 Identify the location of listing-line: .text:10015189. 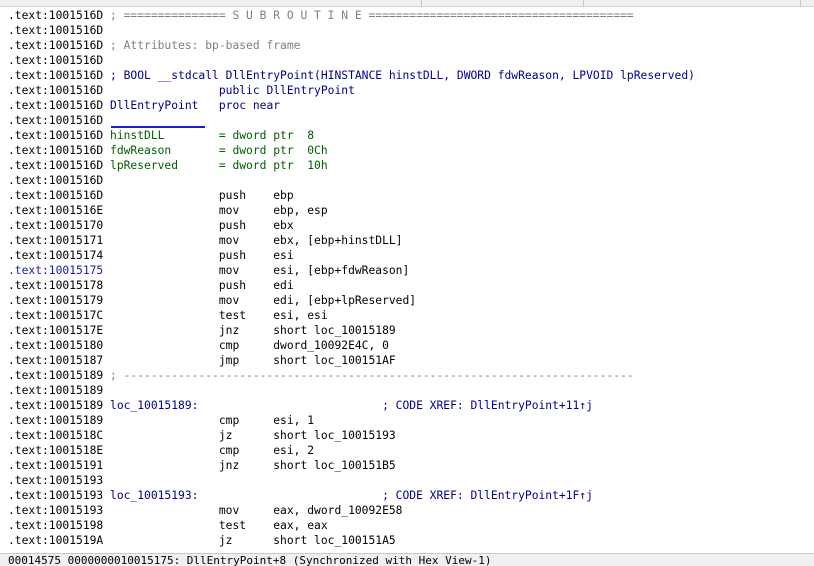
(411, 390).